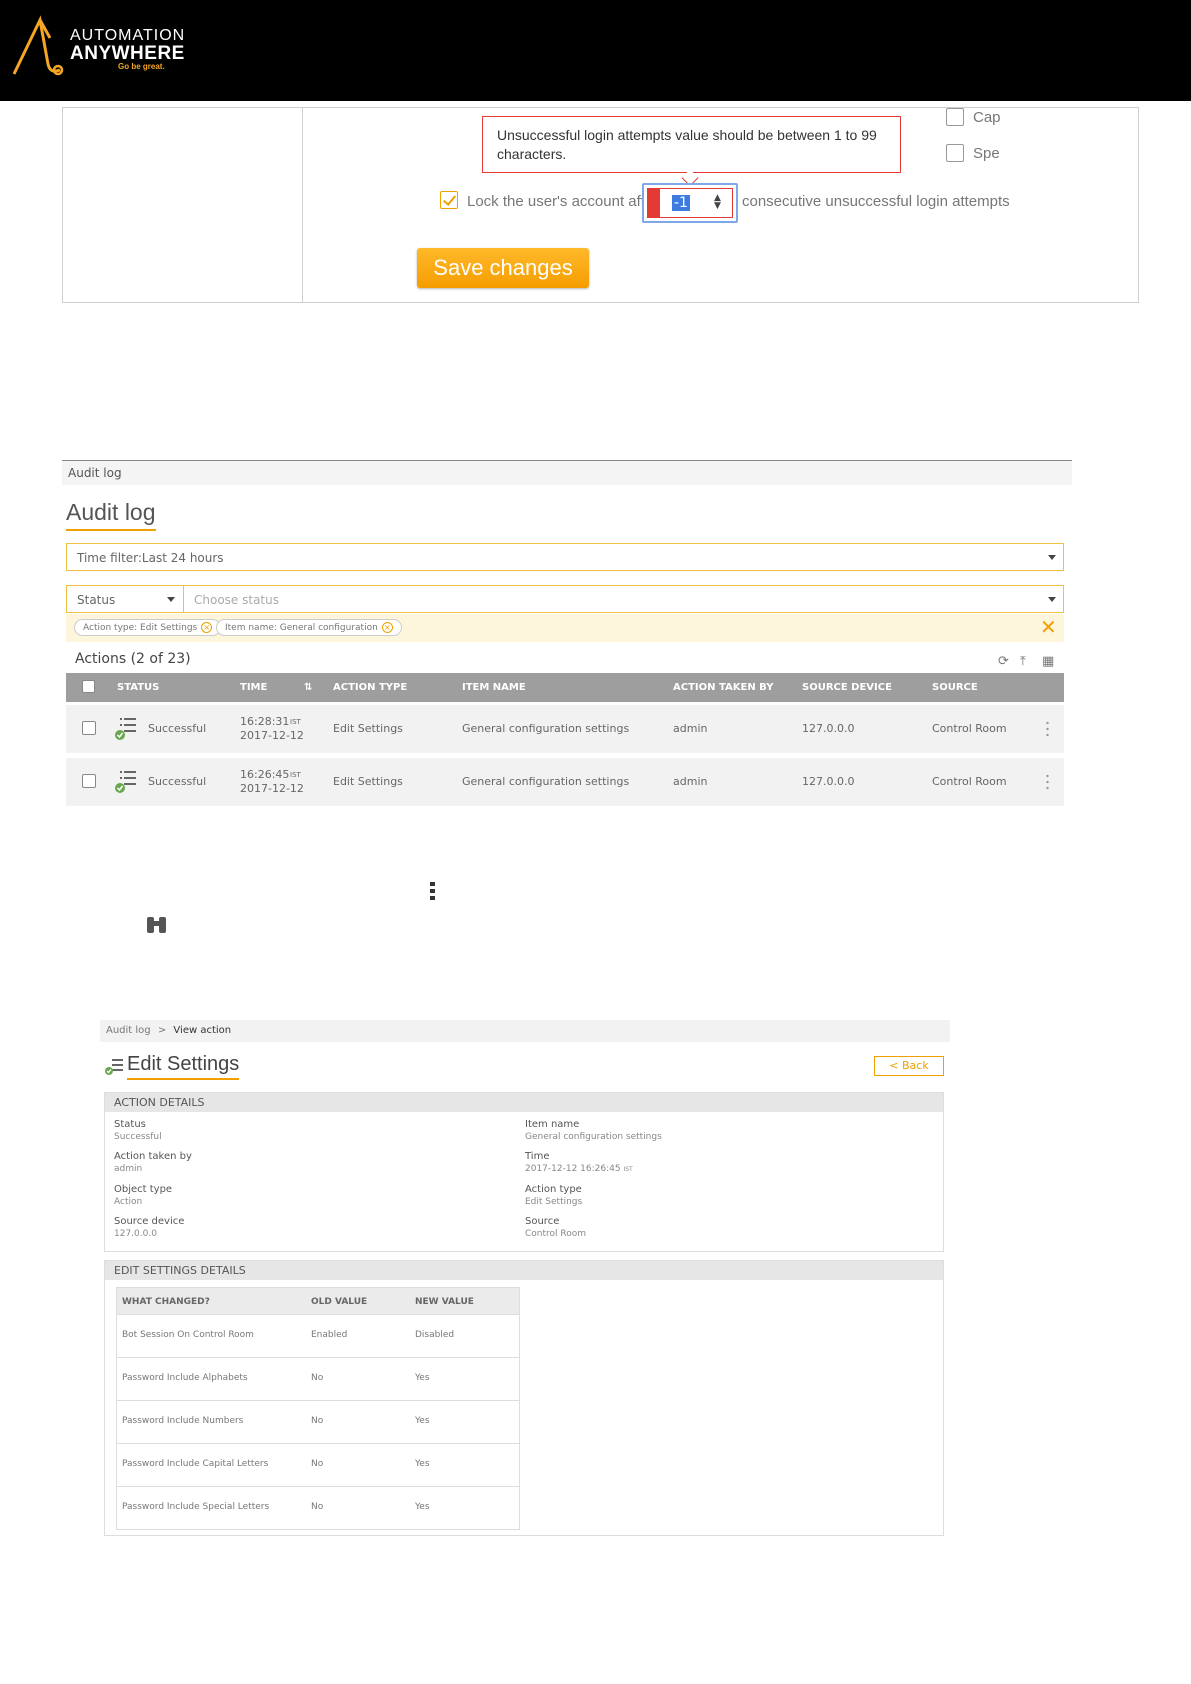 The width and height of the screenshot is (1191, 1684). What do you see at coordinates (166, 1302) in the screenshot?
I see `column-header-what-changed: WHAT CHANGED?` at bounding box center [166, 1302].